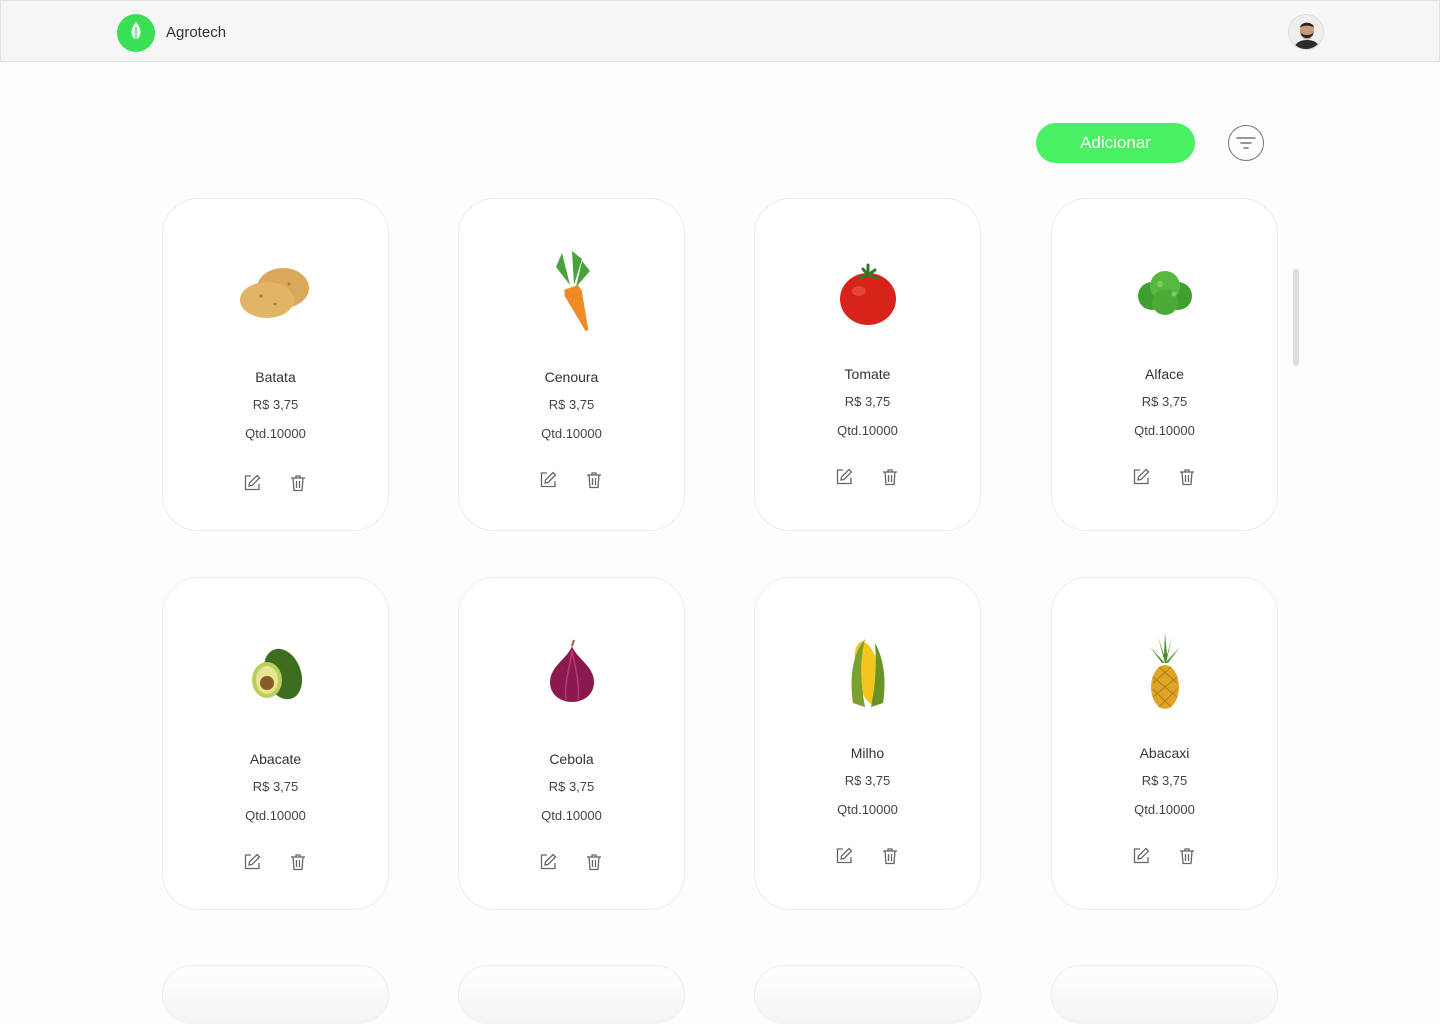  What do you see at coordinates (572, 294) in the screenshot?
I see `carrot-icon` at bounding box center [572, 294].